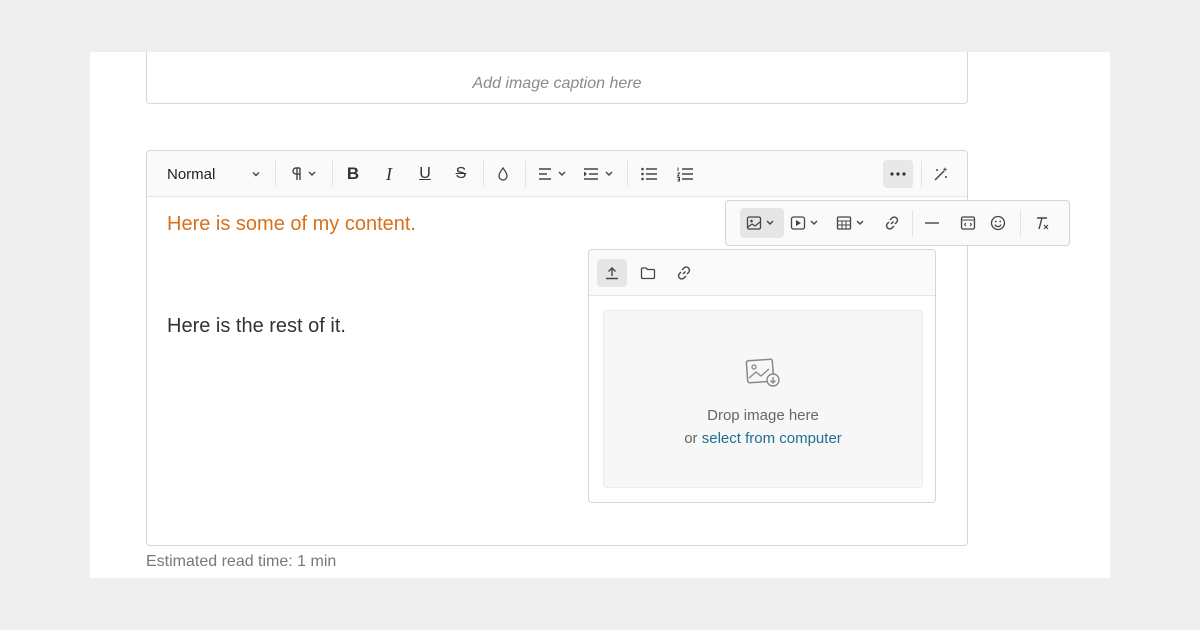 The height and width of the screenshot is (630, 1200). I want to click on bullet-list-icon, so click(649, 174).